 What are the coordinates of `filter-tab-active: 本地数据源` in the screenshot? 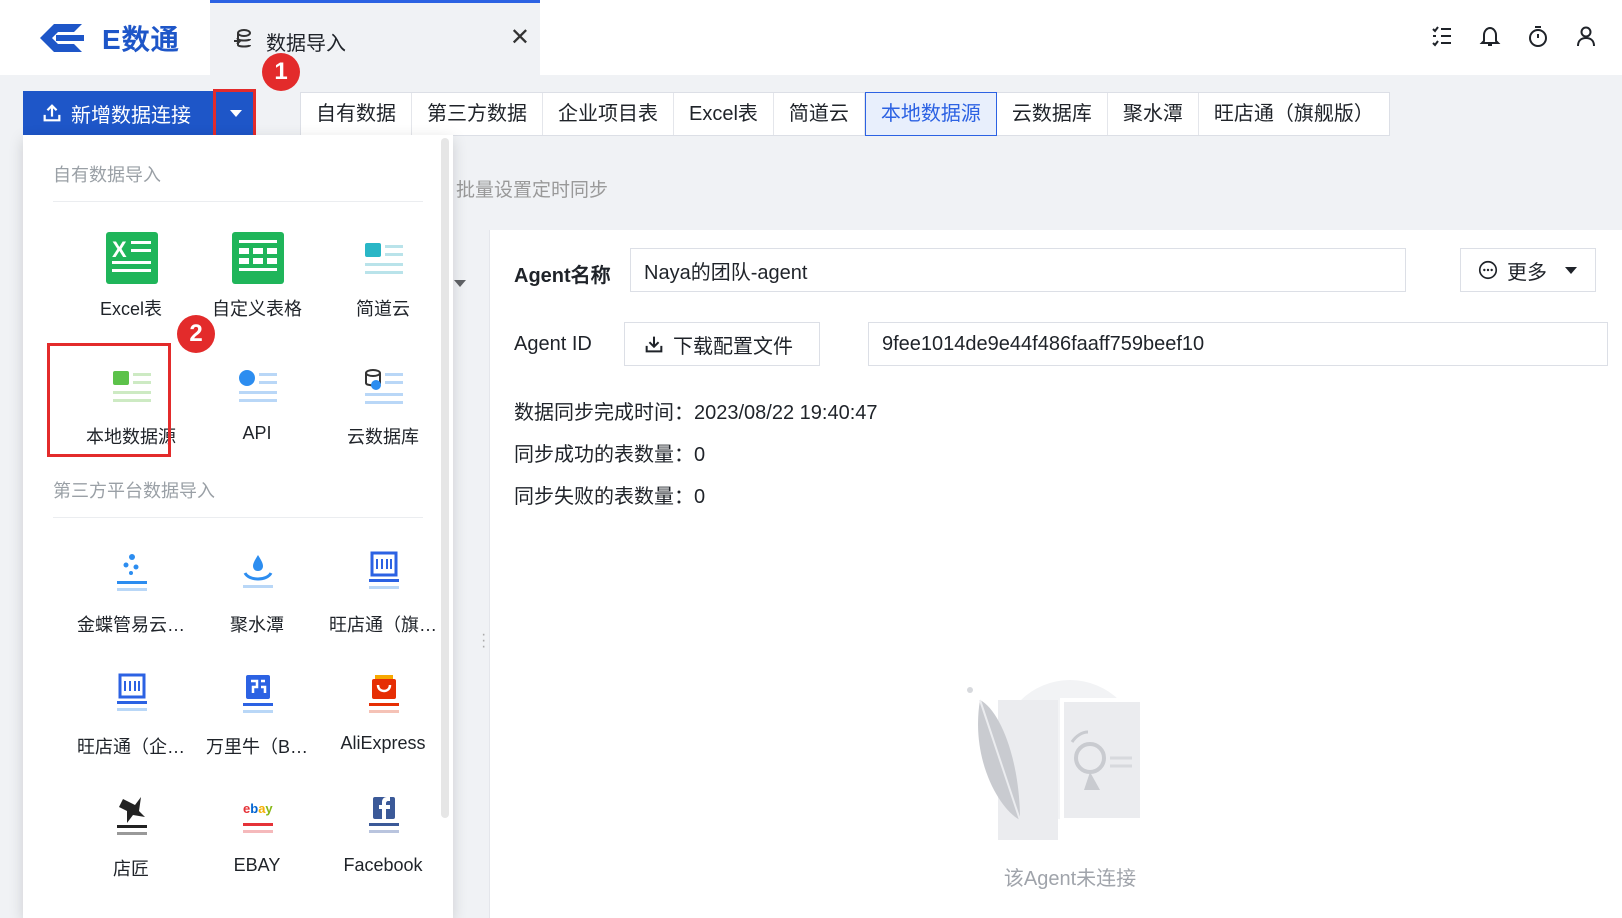 It's located at (930, 114).